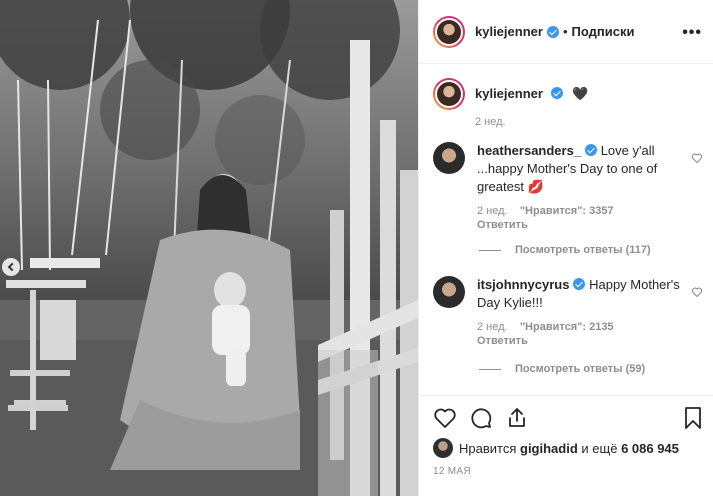 The width and height of the screenshot is (713, 496). I want to click on post-header: kyliejenner • Подписки •••, so click(566, 32).